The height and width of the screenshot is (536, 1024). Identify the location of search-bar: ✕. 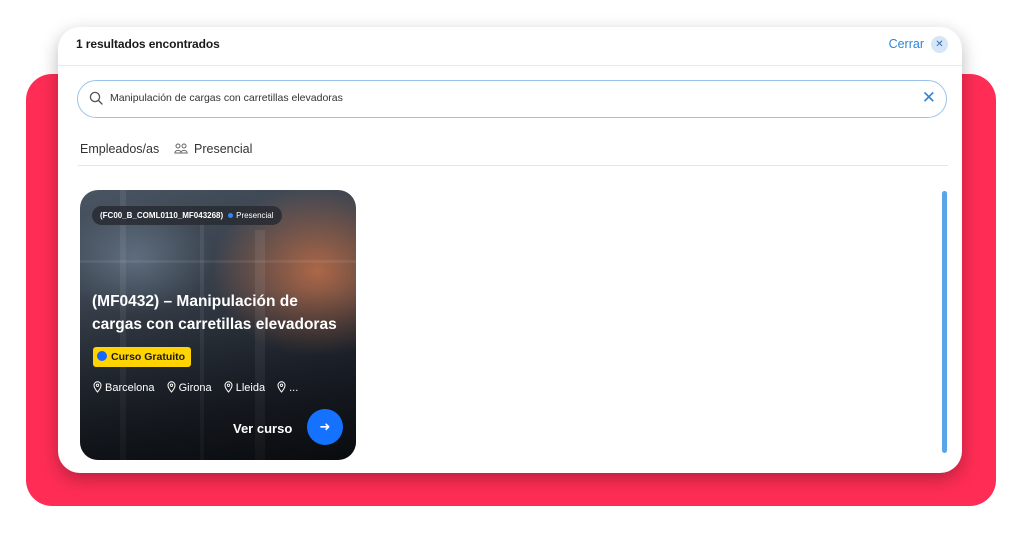
(512, 99).